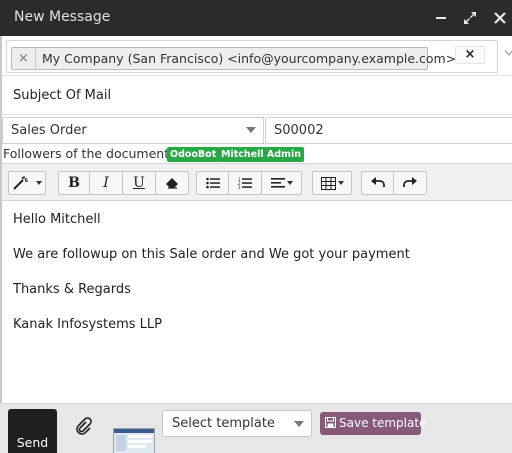 This screenshot has width=512, height=453. I want to click on eraser-icon, so click(172, 183).